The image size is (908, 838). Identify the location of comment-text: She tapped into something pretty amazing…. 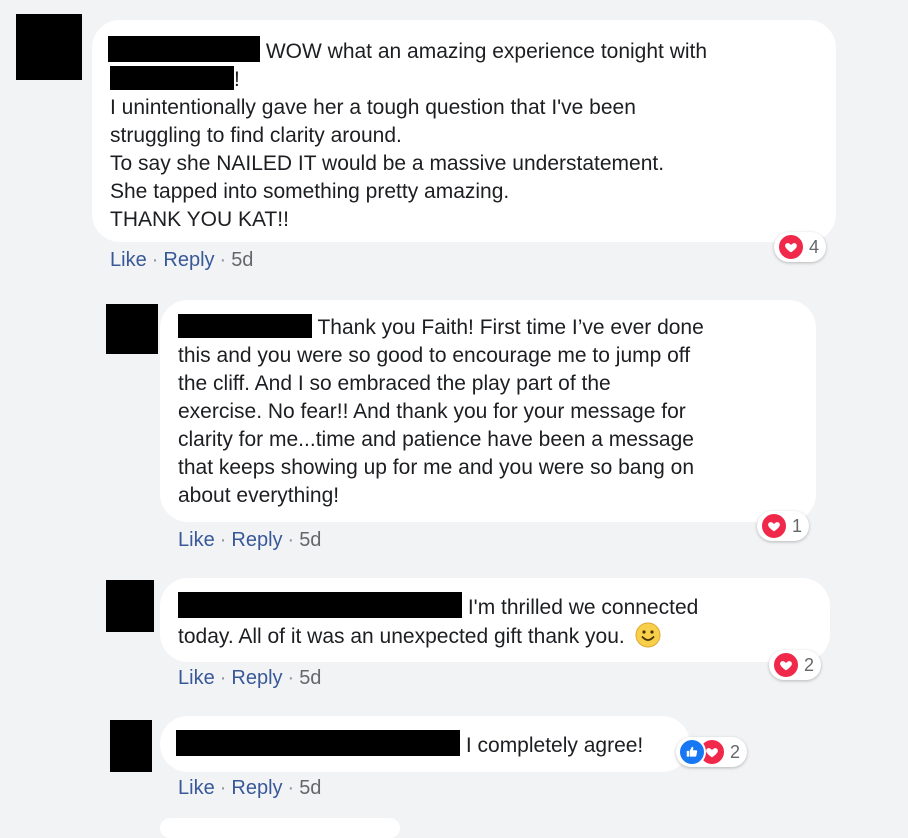
(310, 191).